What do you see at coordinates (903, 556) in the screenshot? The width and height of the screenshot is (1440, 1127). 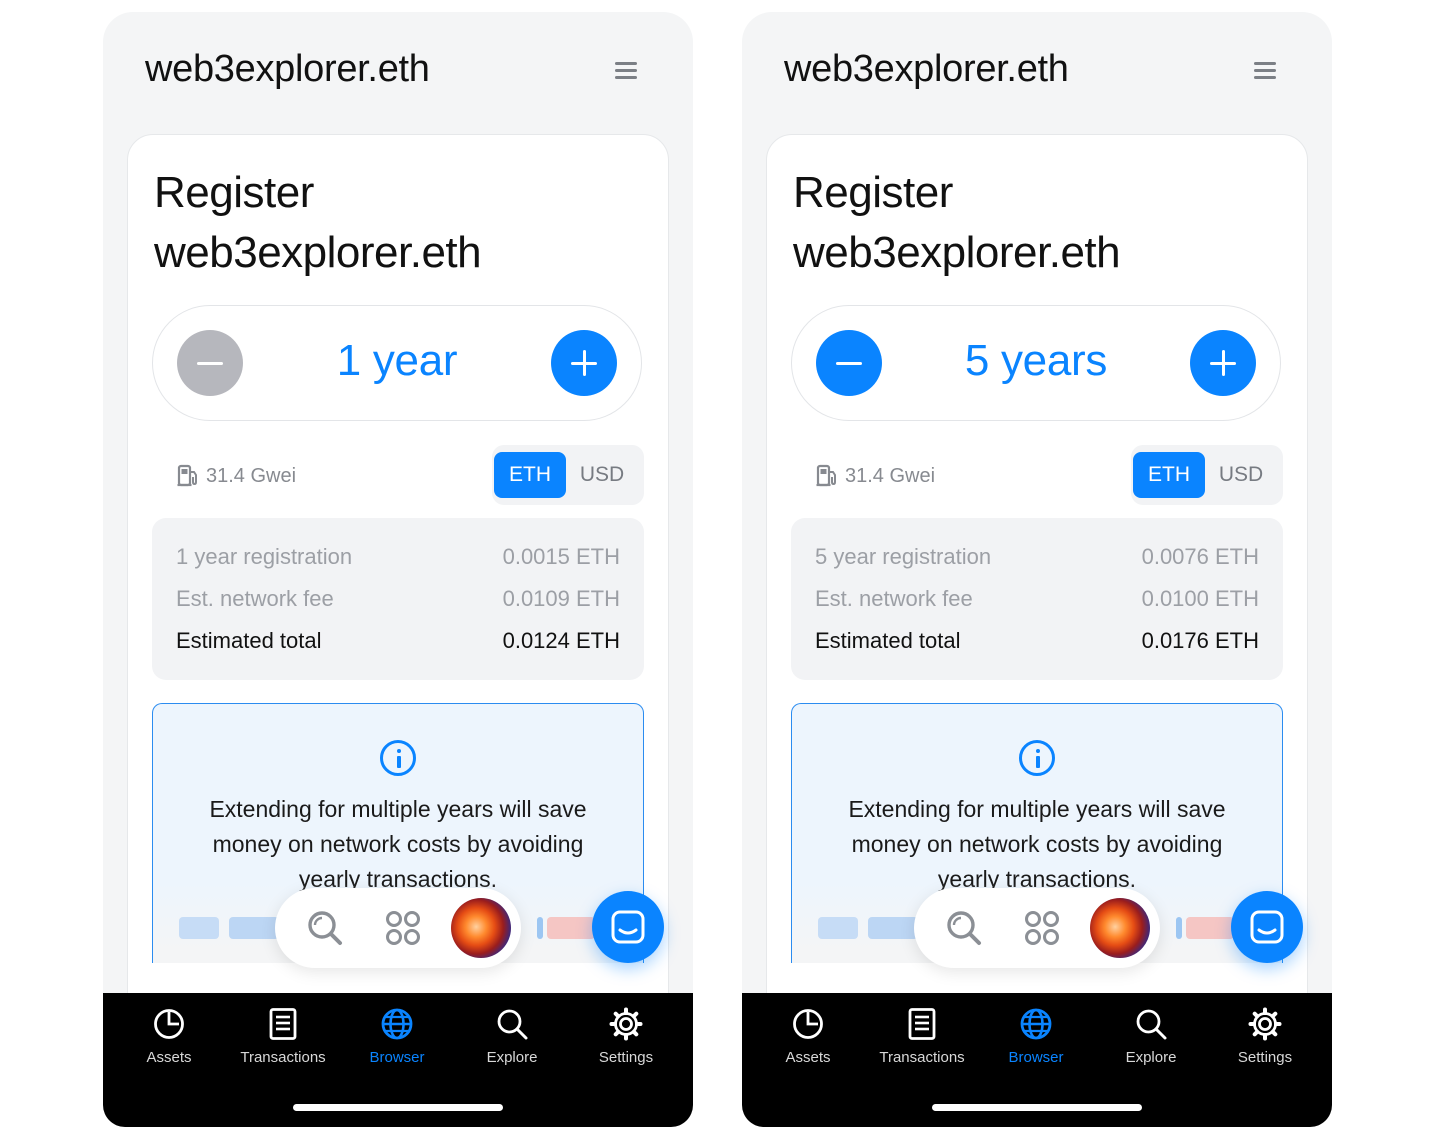 I see `fee-label: 5 year registration` at bounding box center [903, 556].